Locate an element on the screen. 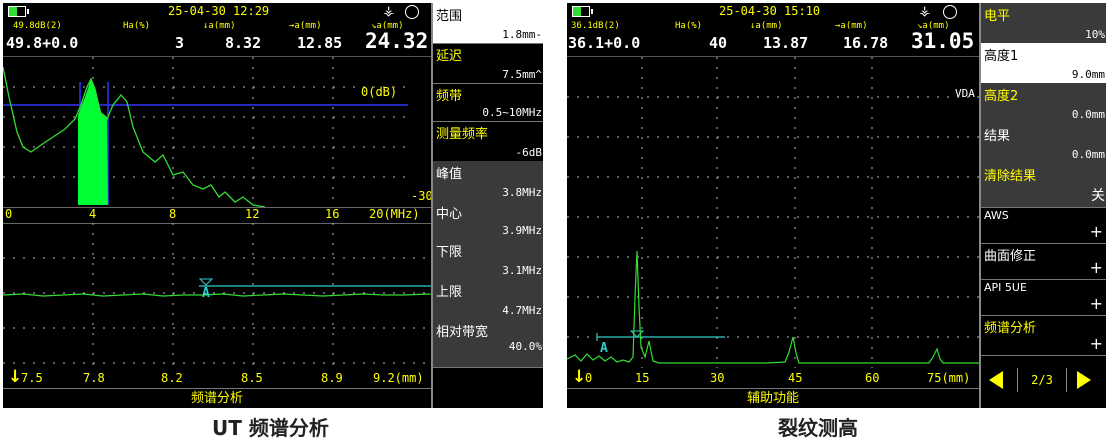  meas-value-path: 31.05 is located at coordinates (943, 41).